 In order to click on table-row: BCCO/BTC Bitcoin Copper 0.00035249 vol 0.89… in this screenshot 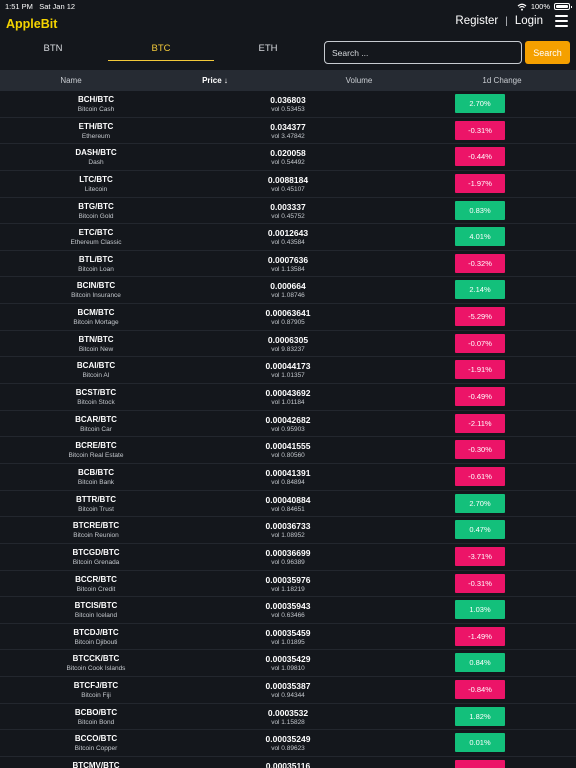, I will do `click(288, 744)`.